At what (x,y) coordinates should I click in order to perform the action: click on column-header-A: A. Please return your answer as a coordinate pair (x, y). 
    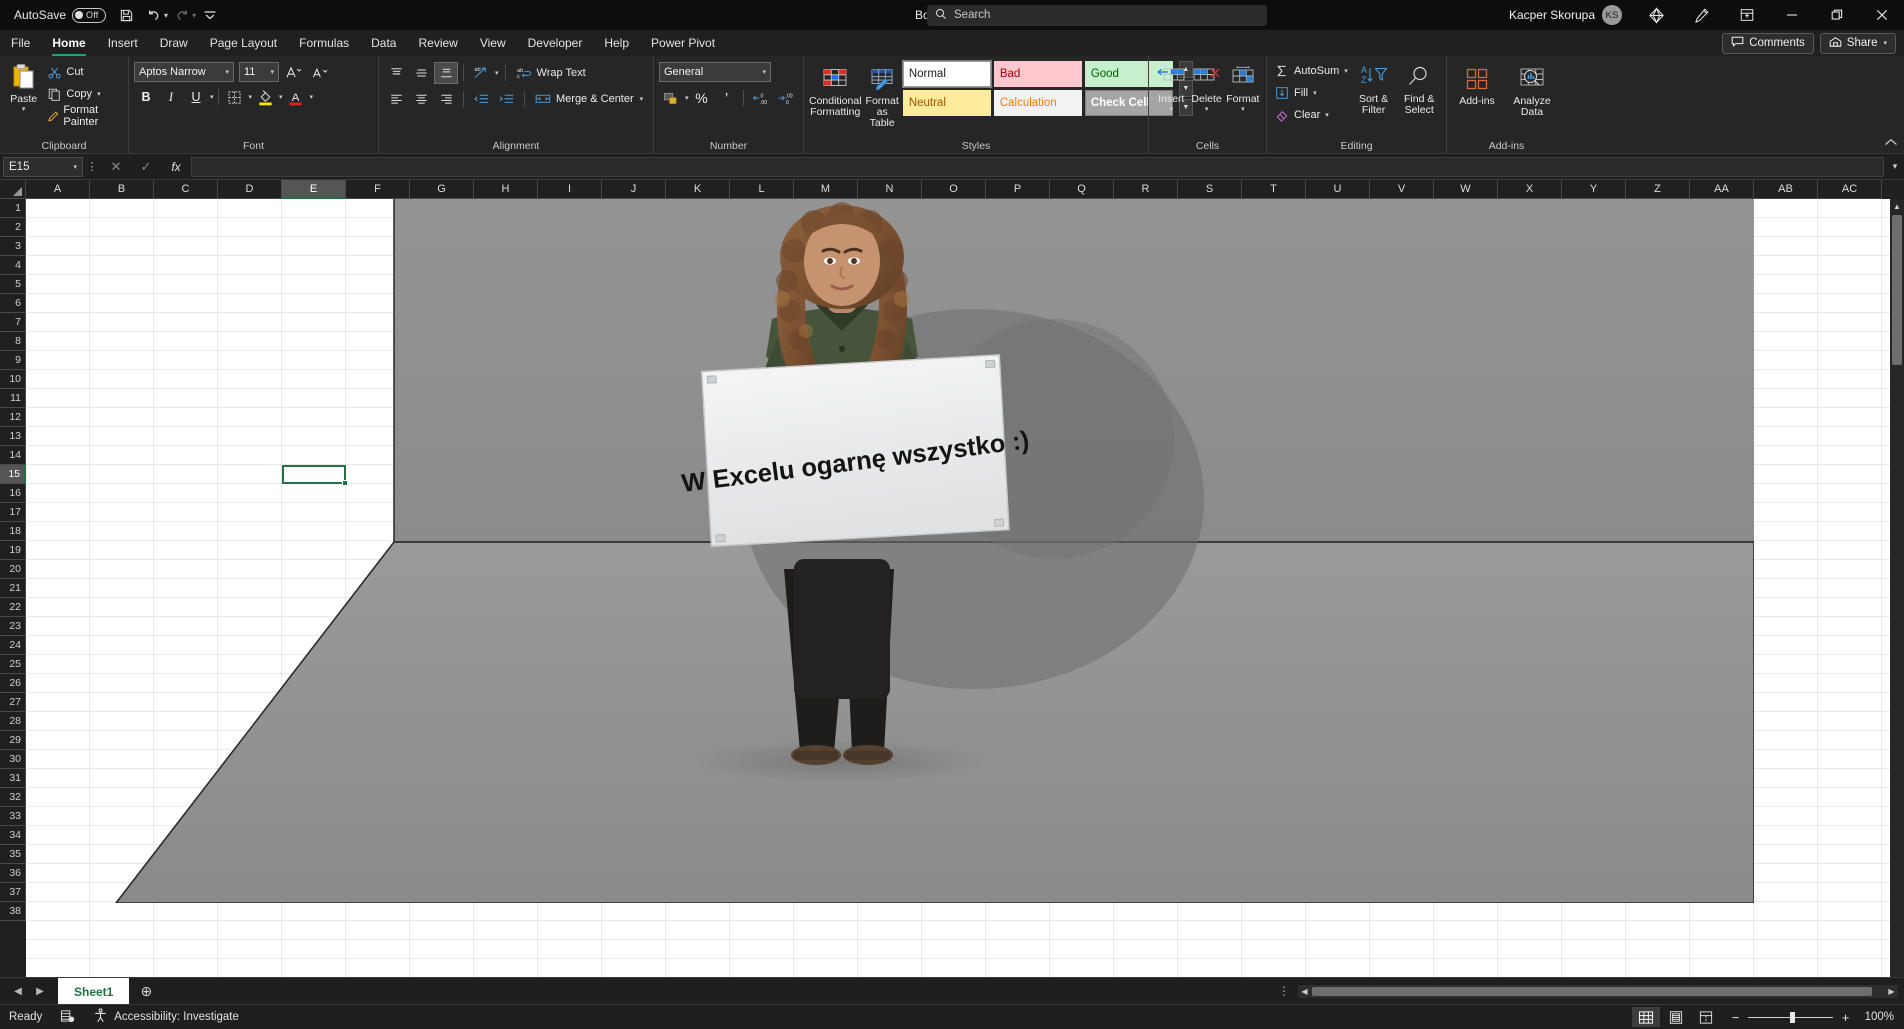
    Looking at the image, I should click on (58, 189).